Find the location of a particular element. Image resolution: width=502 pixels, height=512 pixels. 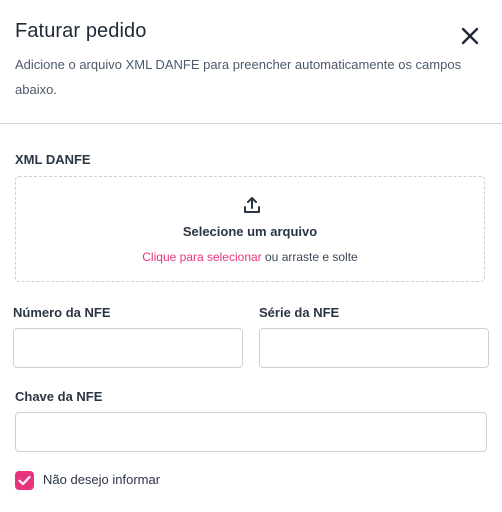

header-divider is located at coordinates (251, 123).